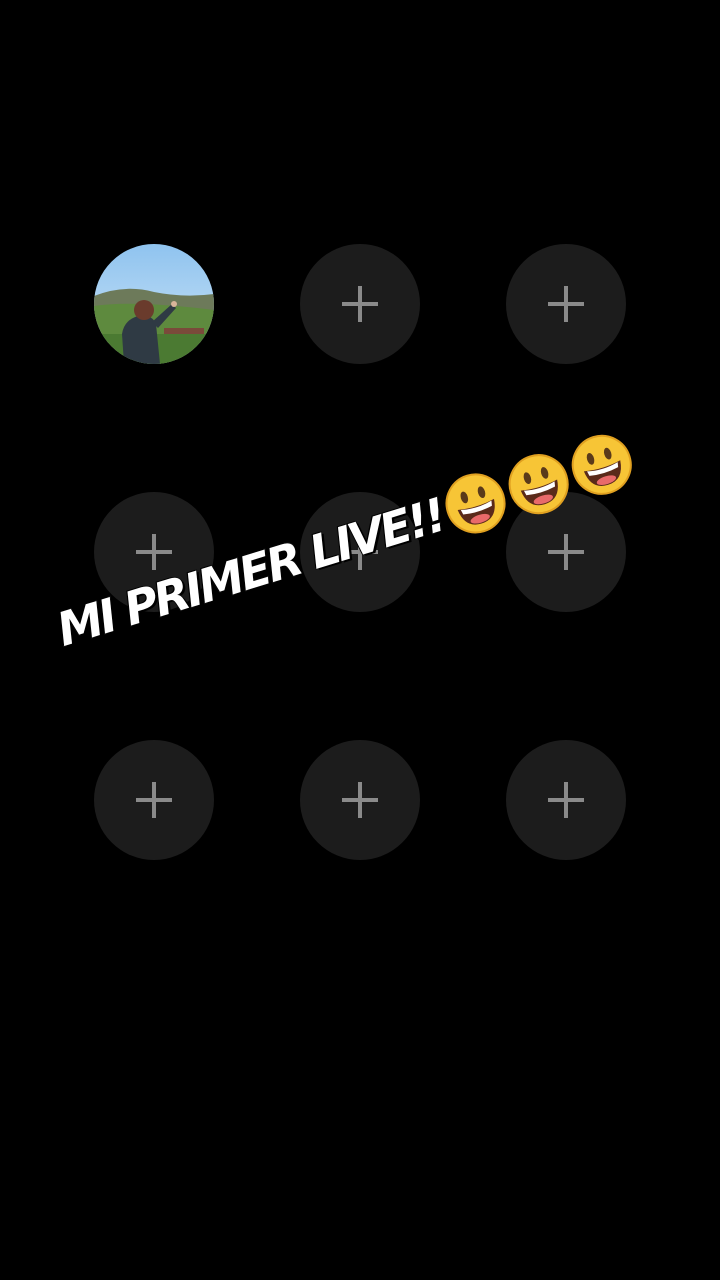 This screenshot has height=1280, width=720. Describe the element at coordinates (475, 503) in the screenshot. I see `grinning-face-icon` at that location.